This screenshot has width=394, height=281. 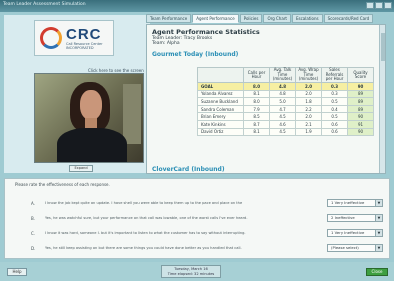 I want to click on help-button: Help, so click(x=17, y=272).